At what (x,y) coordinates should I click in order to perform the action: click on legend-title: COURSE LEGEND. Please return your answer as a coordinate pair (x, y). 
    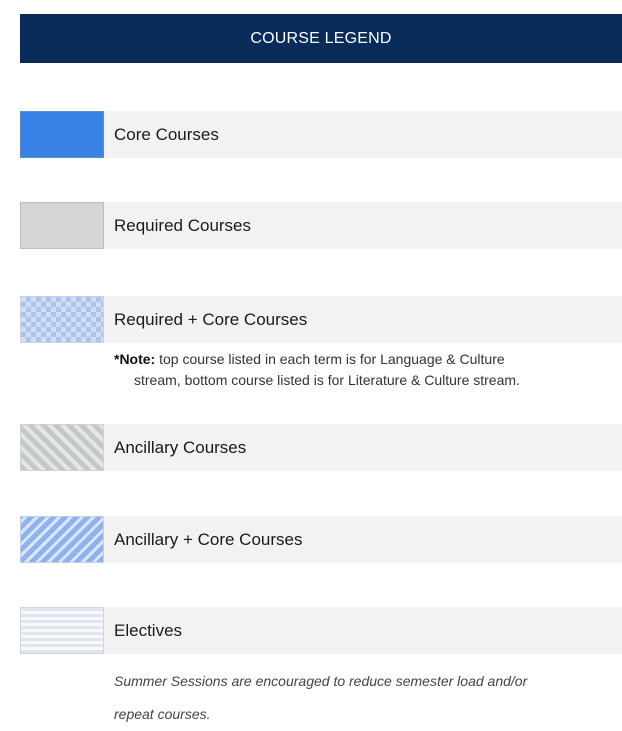
    Looking at the image, I should click on (321, 38).